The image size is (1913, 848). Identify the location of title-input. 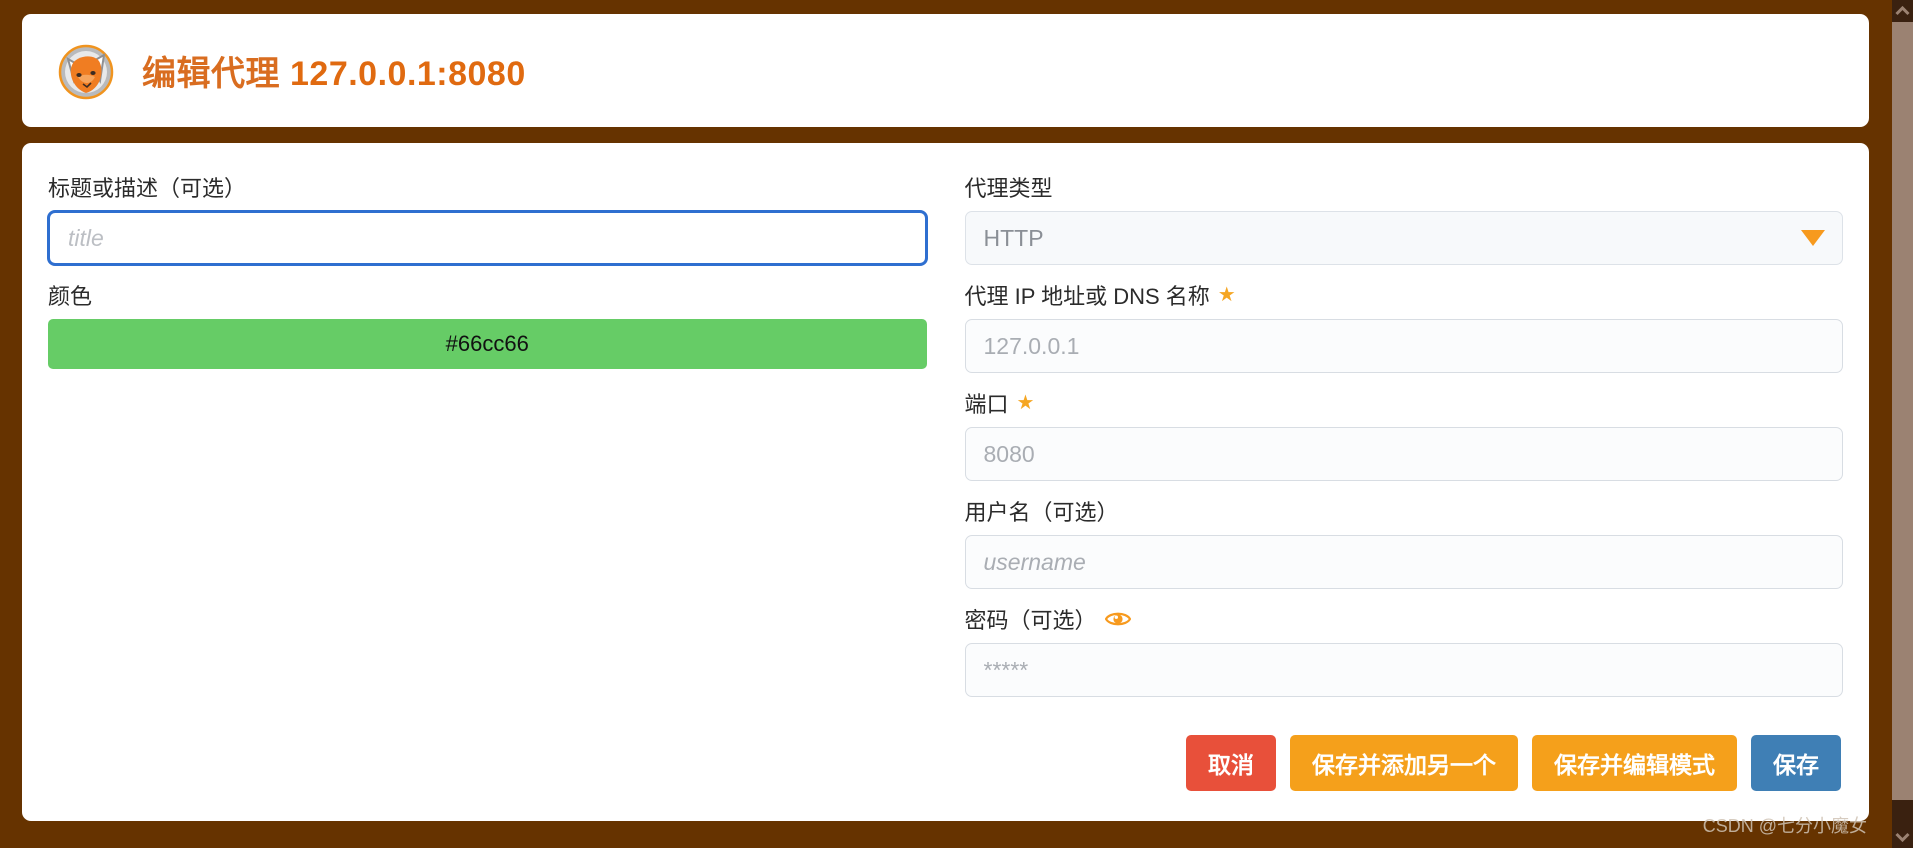
(487, 238).